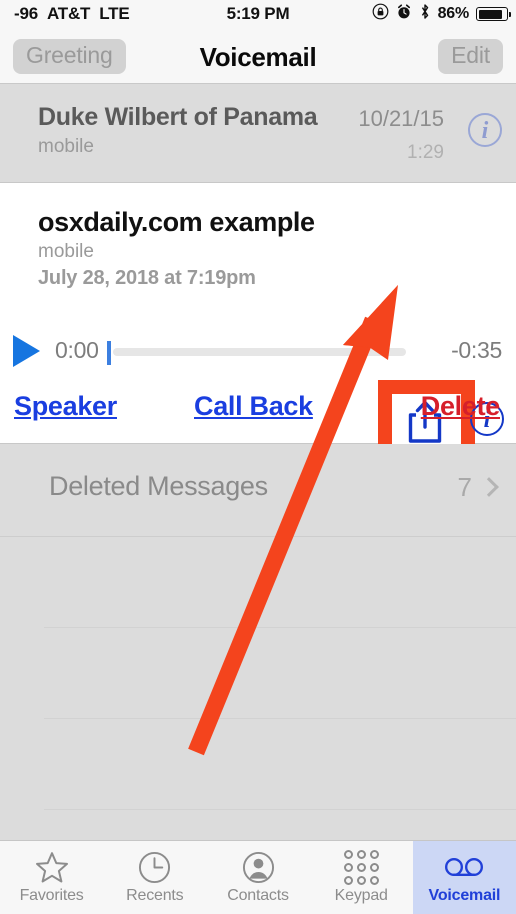  What do you see at coordinates (380, 14) in the screenshot?
I see `rotation-lock-icon` at bounding box center [380, 14].